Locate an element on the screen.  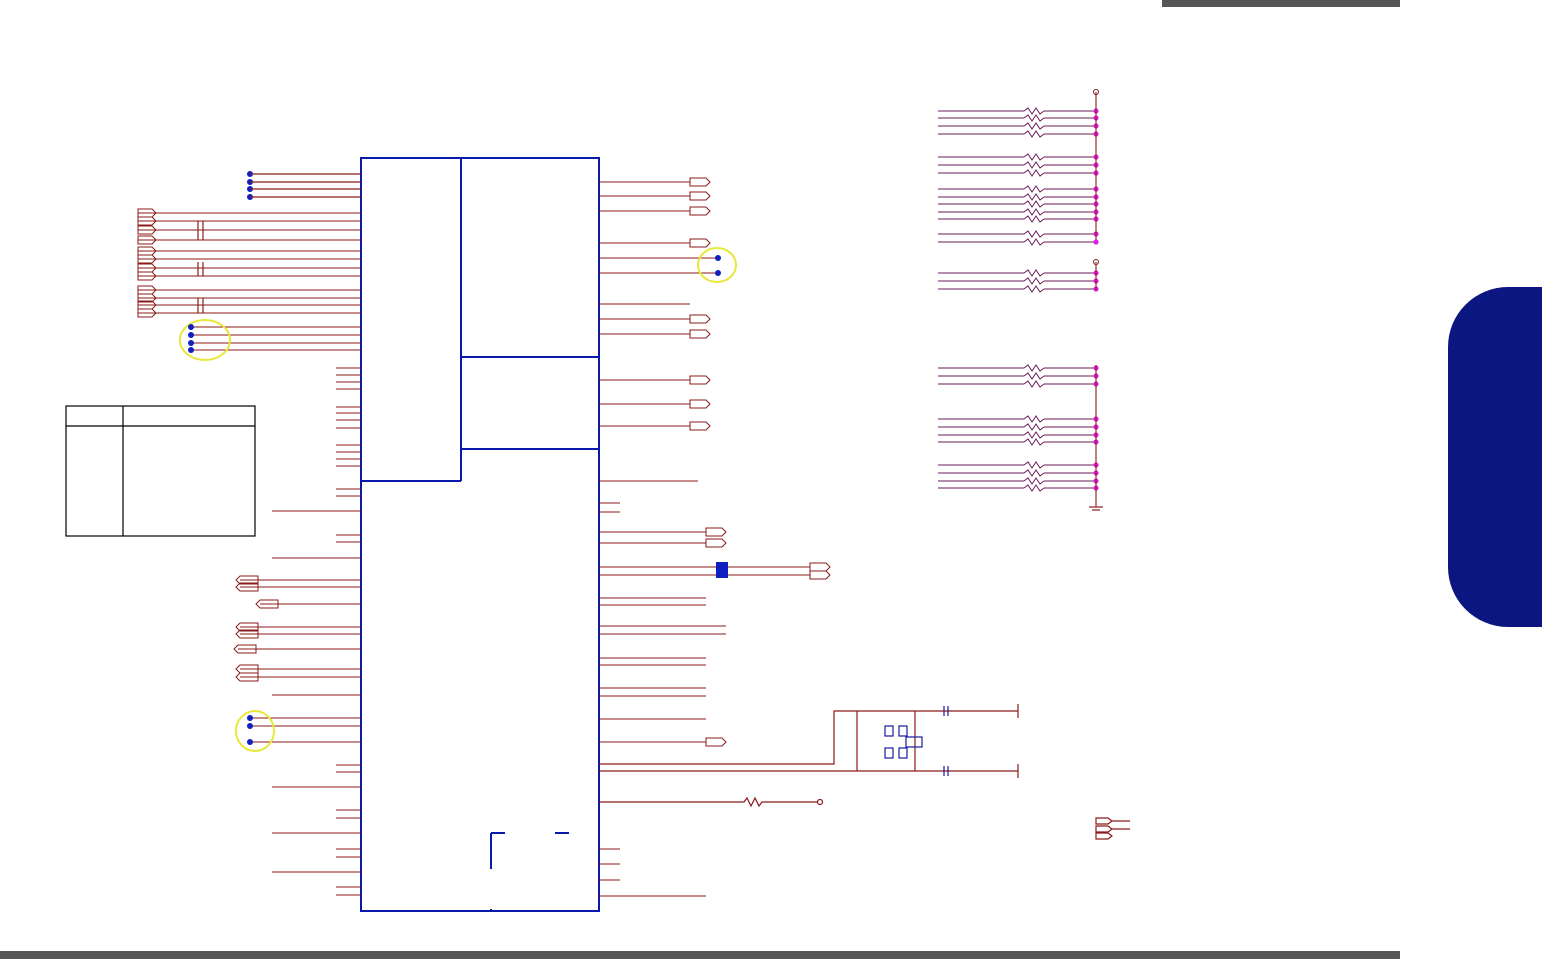
connector-dots-left-top is located at coordinates (304, 185).